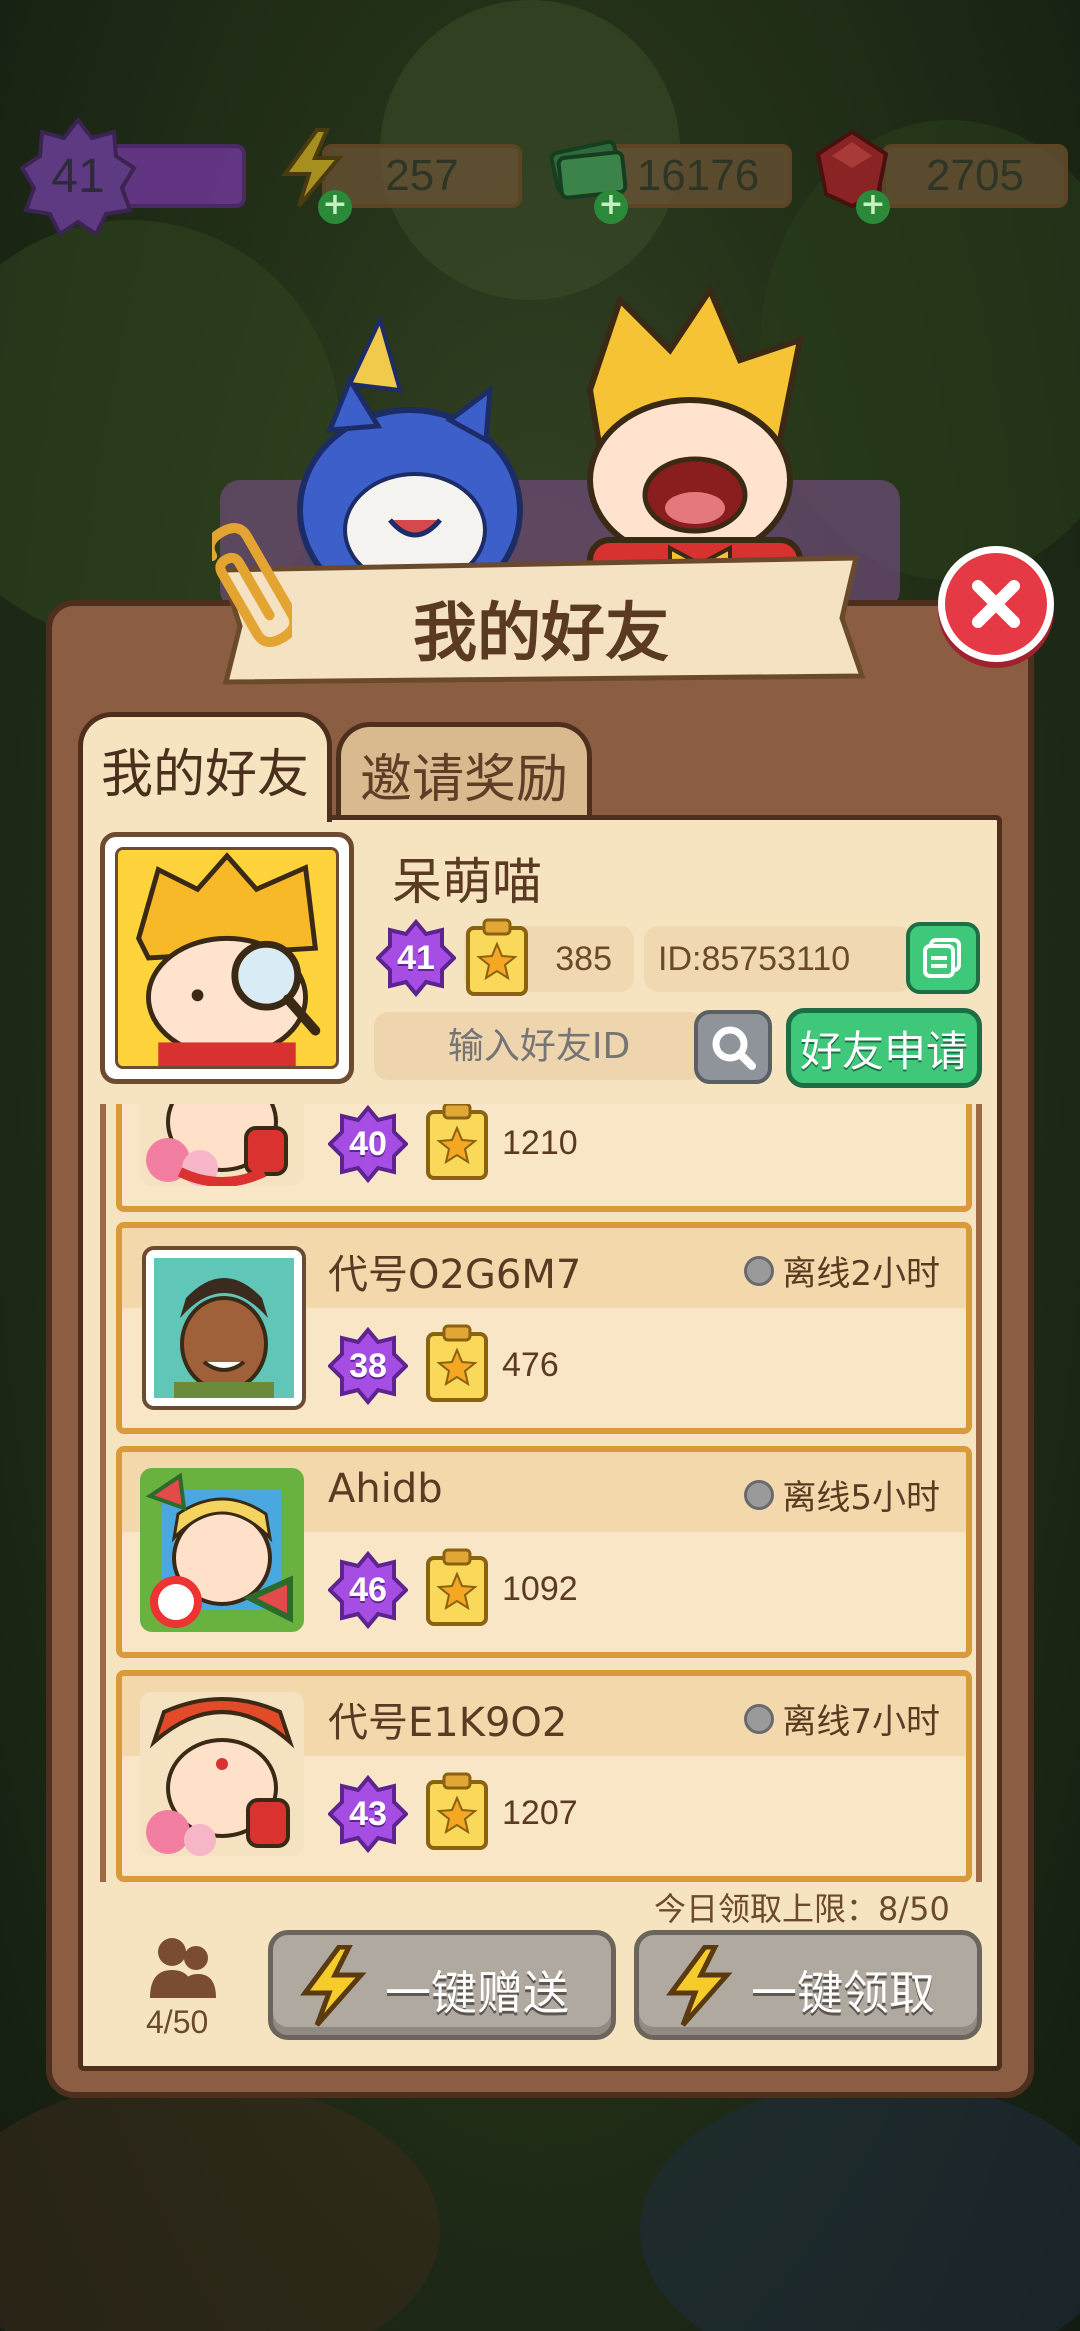 The image size is (1080, 2331). I want to click on player-level-icon: 41, so click(78, 176).